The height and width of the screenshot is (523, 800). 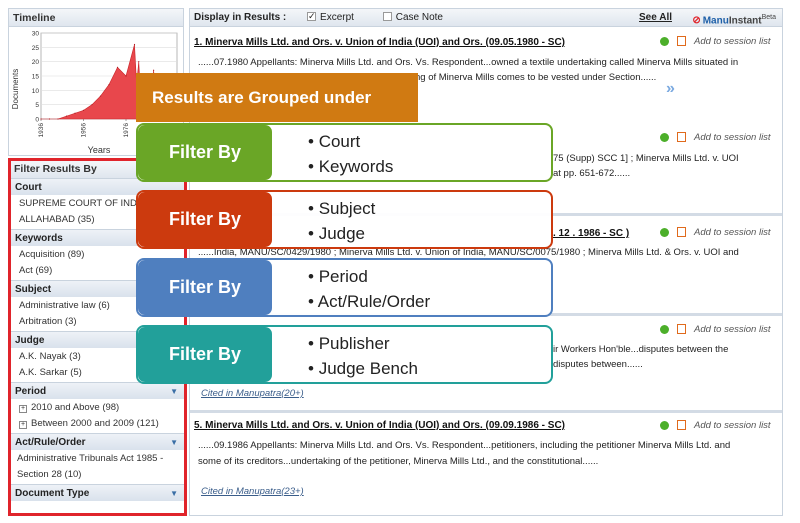 What do you see at coordinates (31, 391) in the screenshot?
I see `section-title: Period` at bounding box center [31, 391].